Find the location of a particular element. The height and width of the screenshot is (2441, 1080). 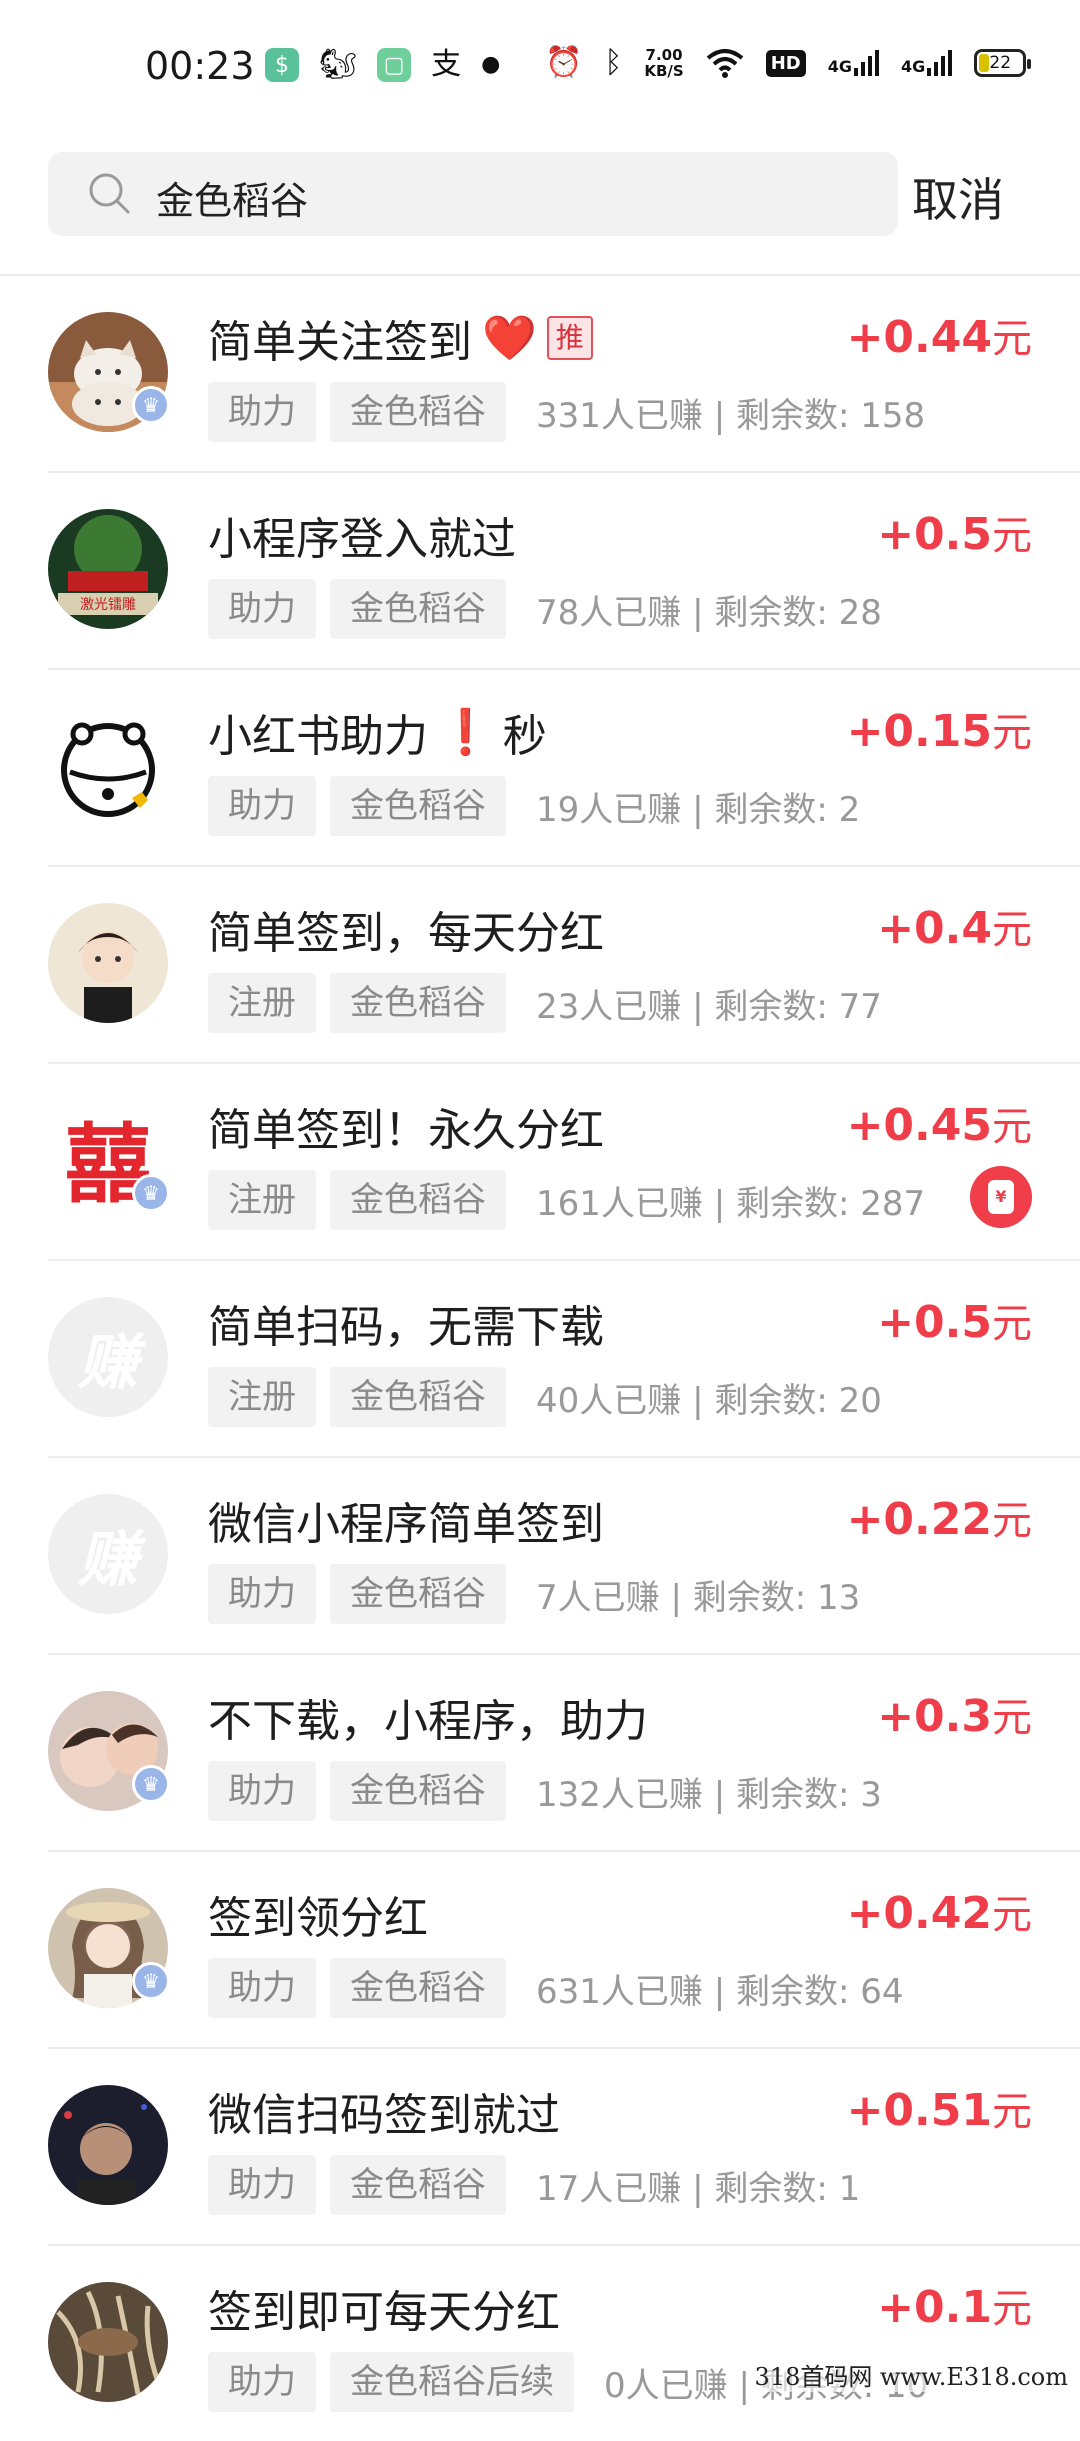

source-tag: 金色稻谷后续 is located at coordinates (452, 2382).